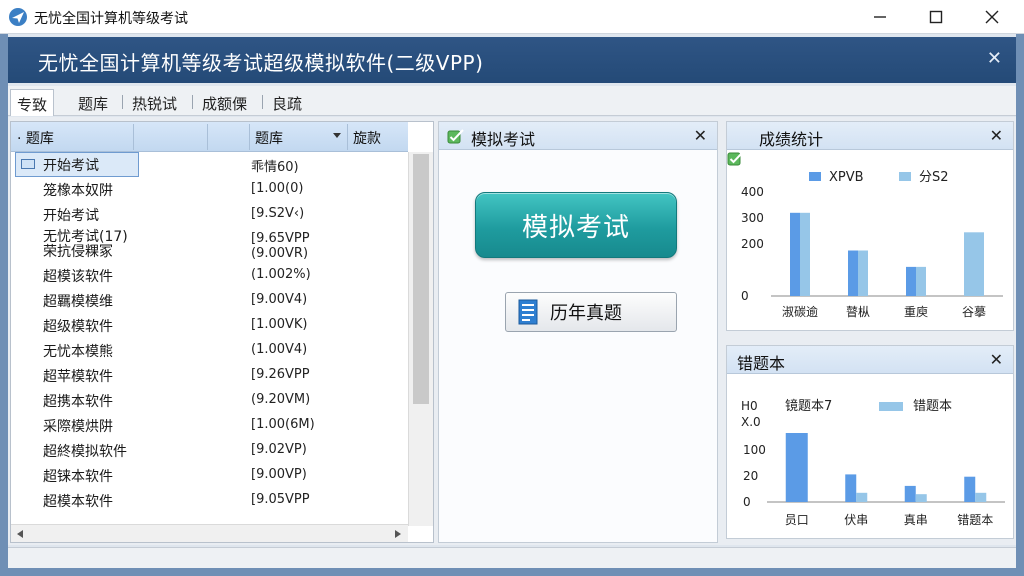 The width and height of the screenshot is (1024, 576). Describe the element at coordinates (209, 533) in the screenshot. I see `horizontal-scrollbar` at that location.